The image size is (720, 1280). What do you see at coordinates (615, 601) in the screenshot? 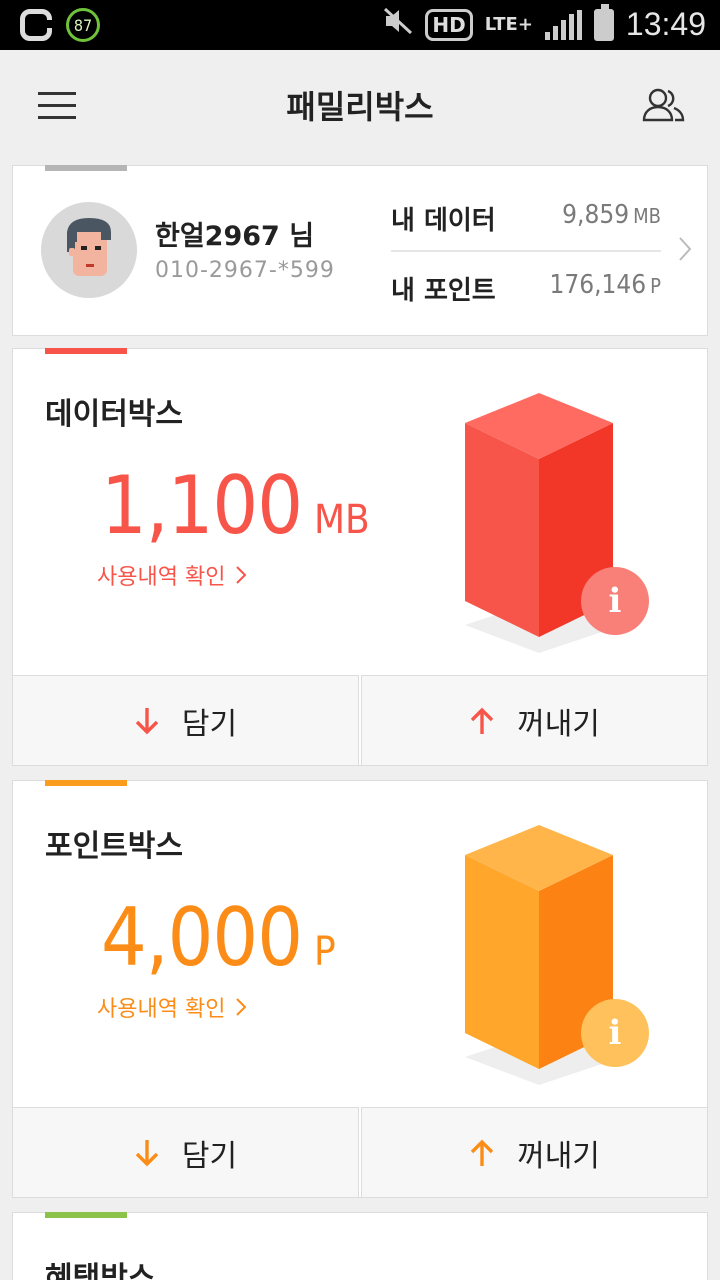
I see `data-box-info-button: i` at bounding box center [615, 601].